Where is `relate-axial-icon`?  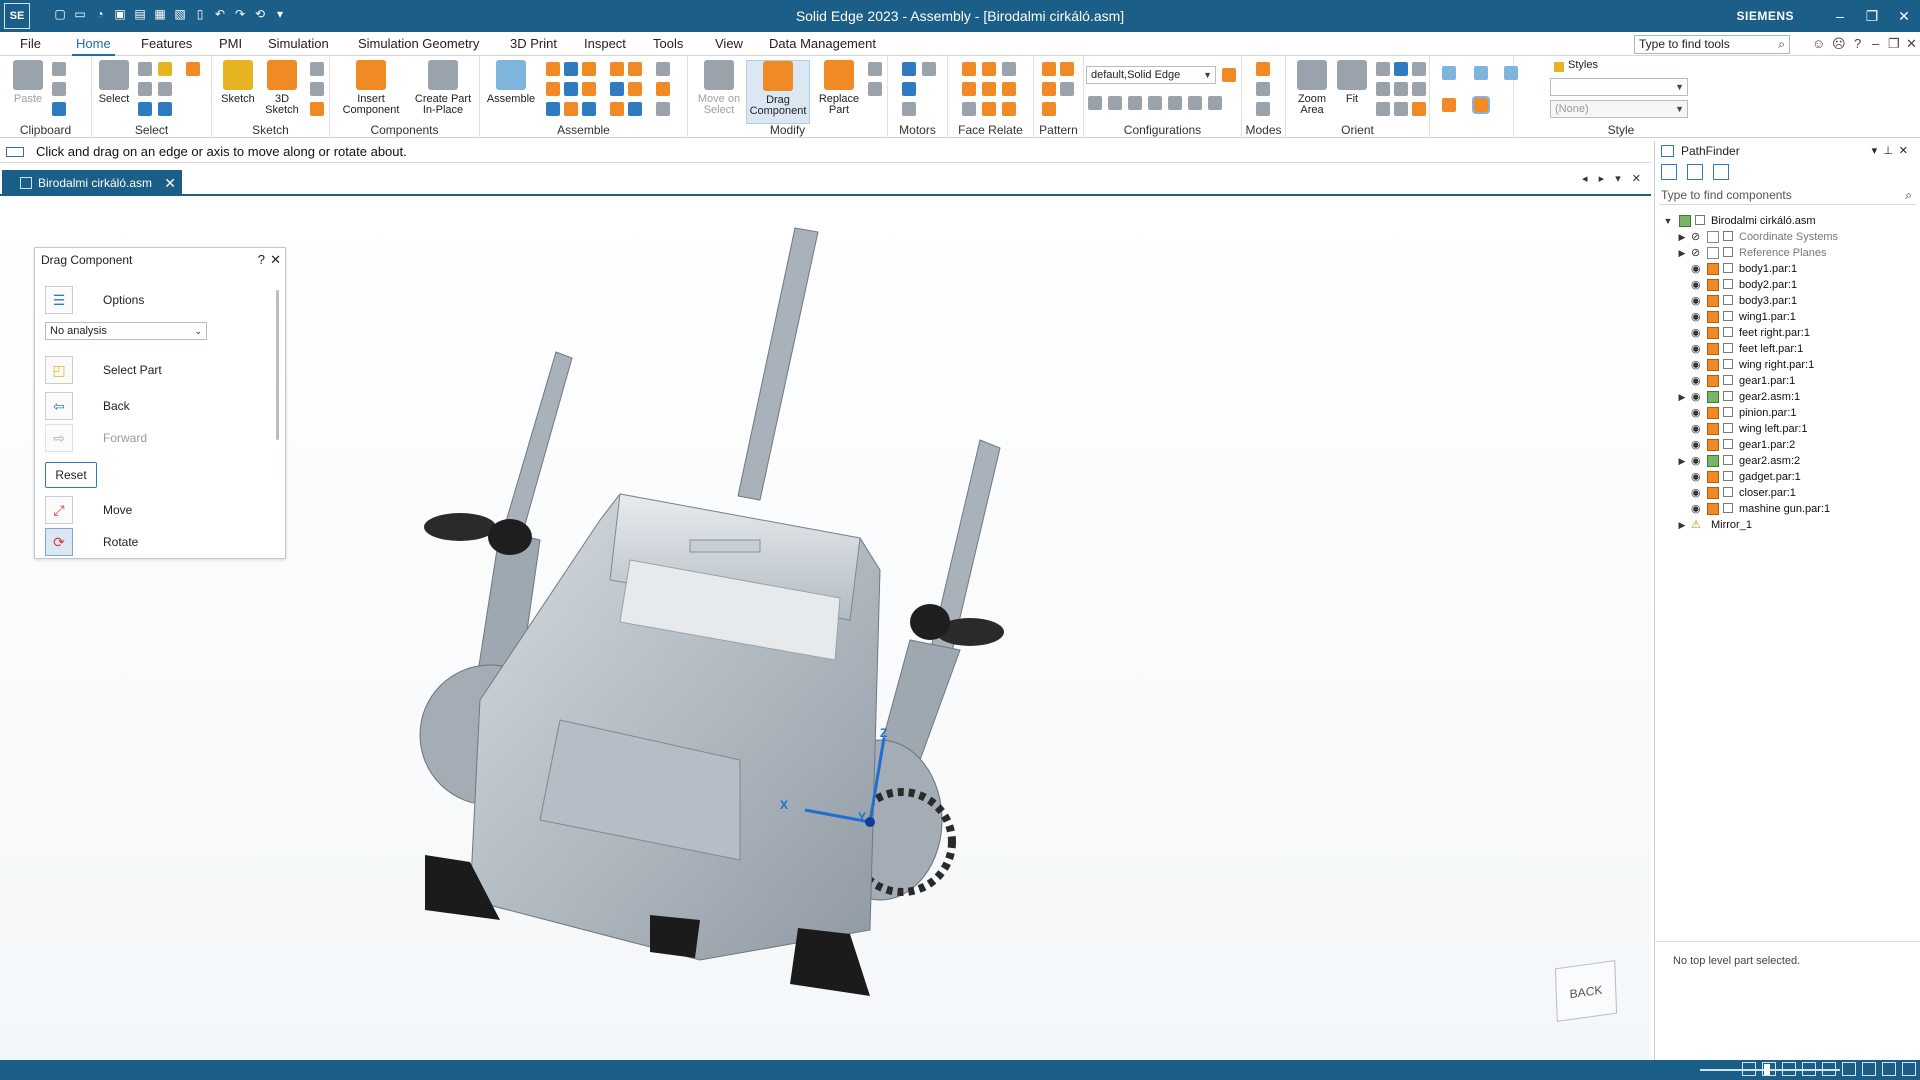 relate-axial-icon is located at coordinates (571, 69).